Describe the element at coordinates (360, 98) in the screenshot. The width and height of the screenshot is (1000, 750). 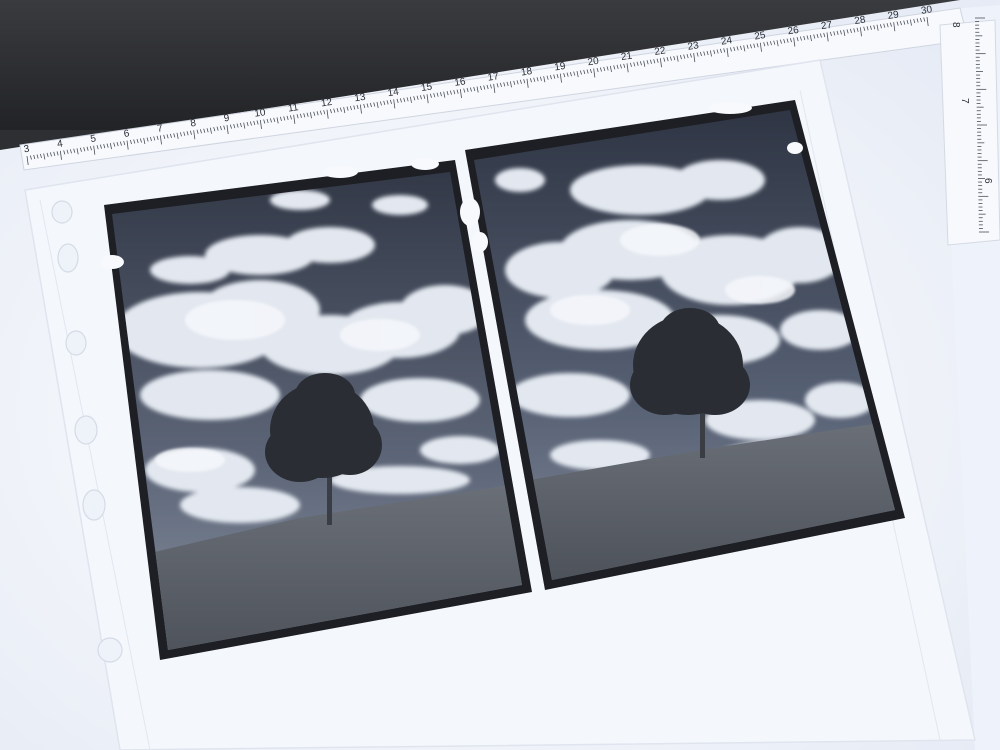
I see `ruler-number: 13` at that location.